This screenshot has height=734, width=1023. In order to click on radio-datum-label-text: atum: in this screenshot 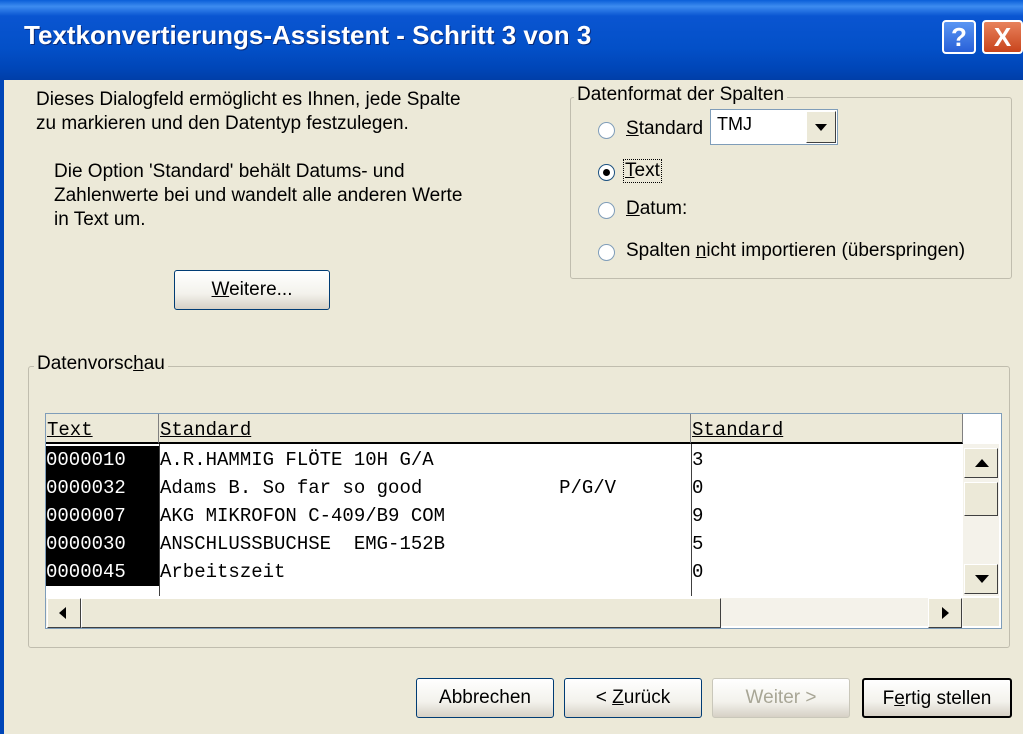, I will do `click(663, 208)`.